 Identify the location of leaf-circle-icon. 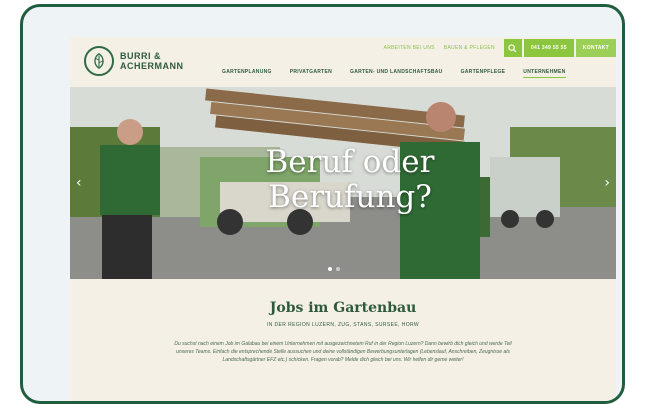
(99, 61).